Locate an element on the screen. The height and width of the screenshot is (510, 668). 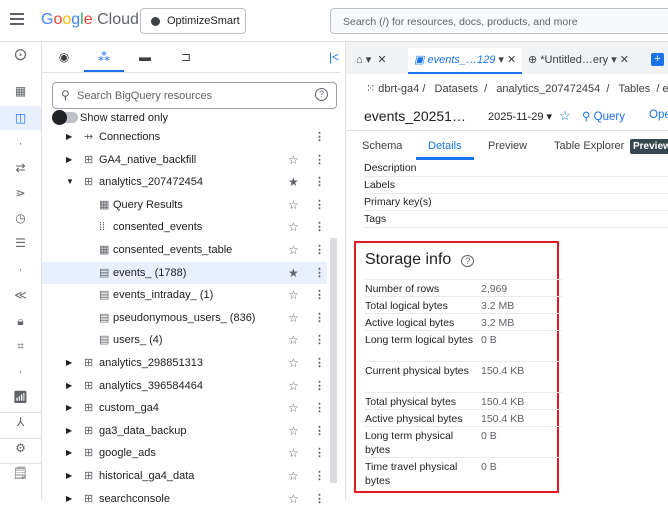
breadcrumb-tables: Tables is located at coordinates (634, 89).